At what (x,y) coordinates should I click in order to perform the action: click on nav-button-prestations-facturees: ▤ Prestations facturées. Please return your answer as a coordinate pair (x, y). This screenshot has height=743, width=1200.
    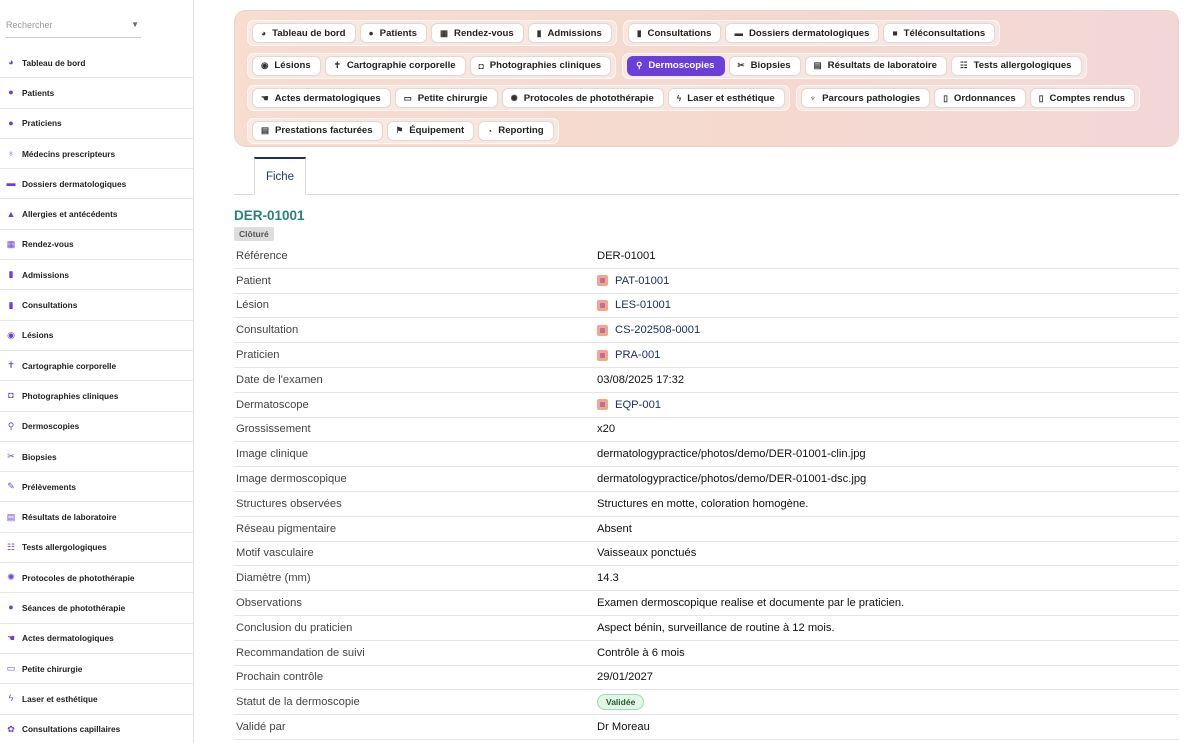
    Looking at the image, I should click on (317, 130).